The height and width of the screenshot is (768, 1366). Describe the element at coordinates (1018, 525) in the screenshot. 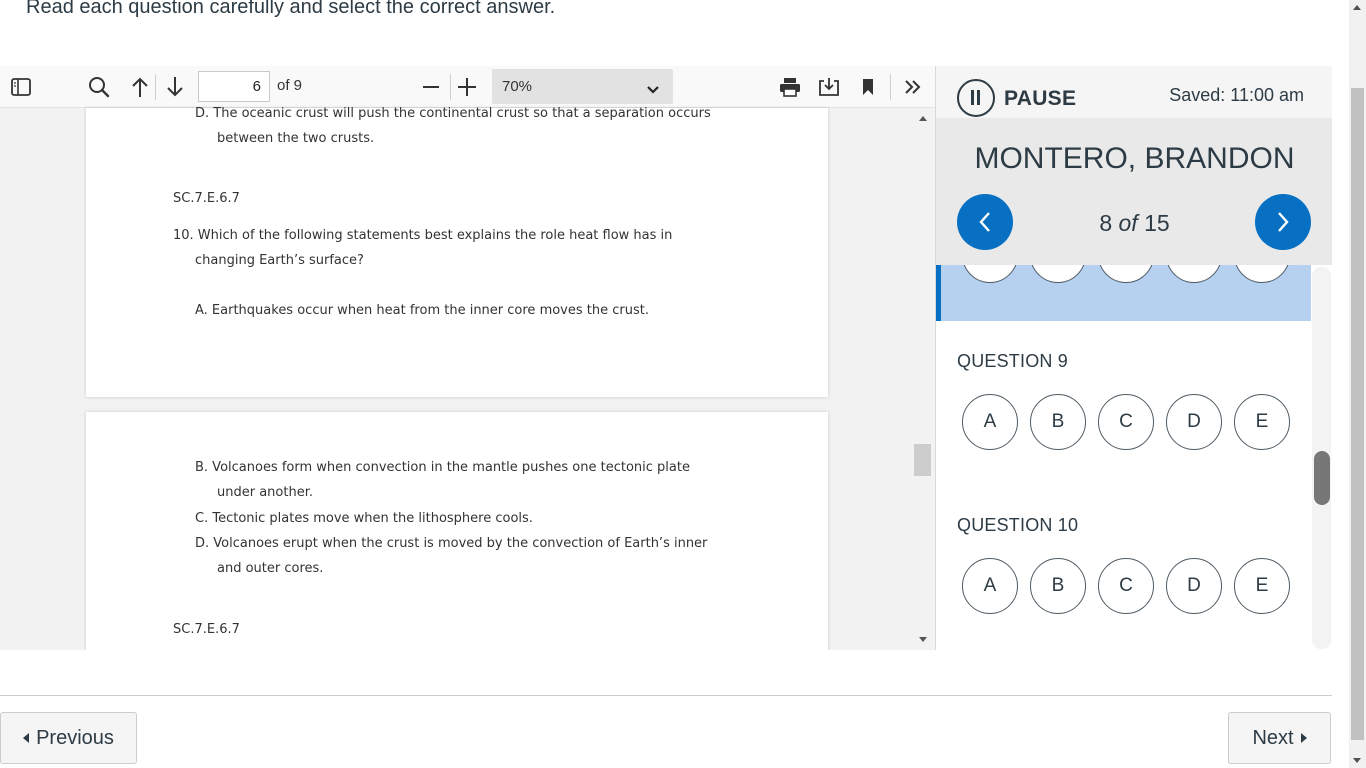

I see `question-title: QUESTION 10` at that location.